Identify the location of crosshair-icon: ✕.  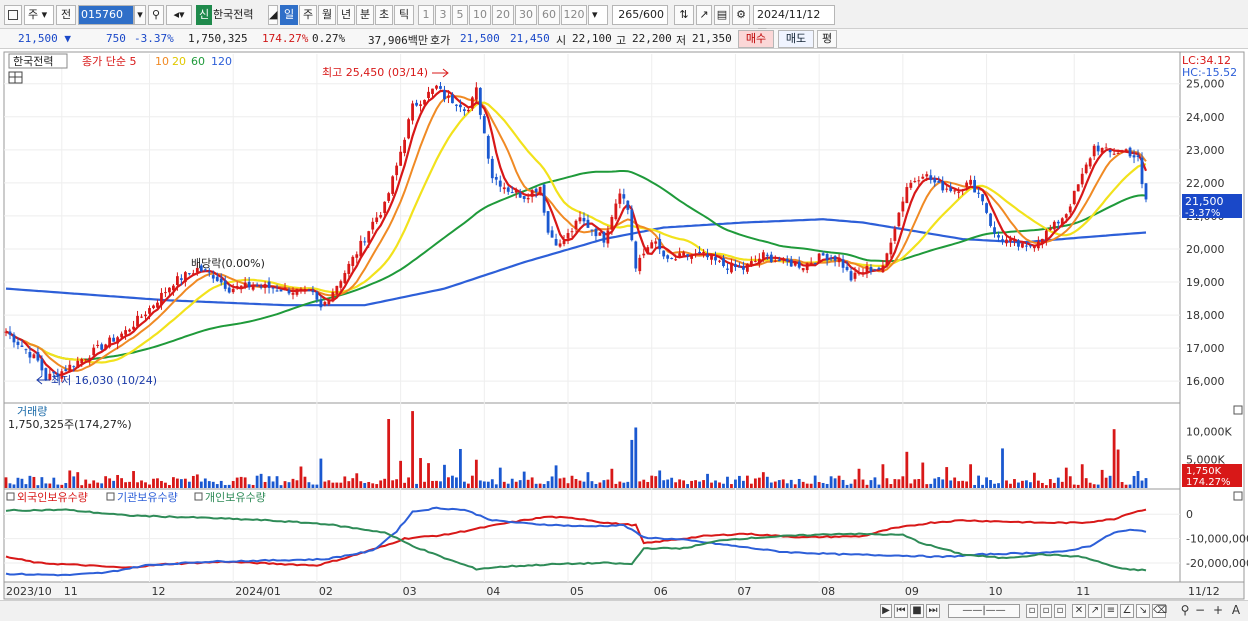
(1079, 611).